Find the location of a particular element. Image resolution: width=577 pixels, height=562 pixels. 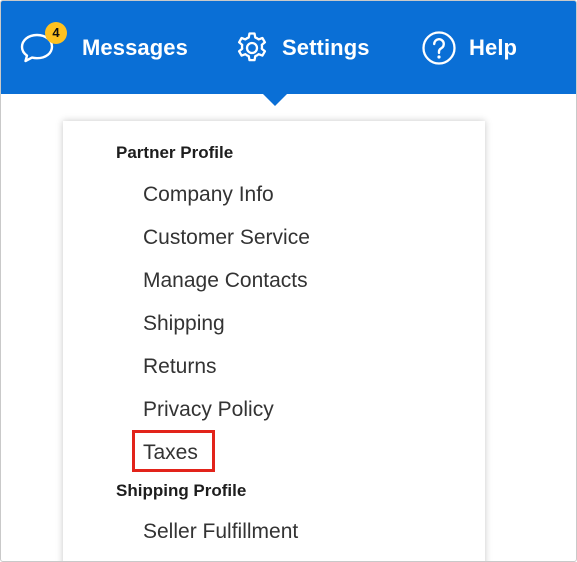

messages-nav-item: 4 Messages is located at coordinates (103, 47).